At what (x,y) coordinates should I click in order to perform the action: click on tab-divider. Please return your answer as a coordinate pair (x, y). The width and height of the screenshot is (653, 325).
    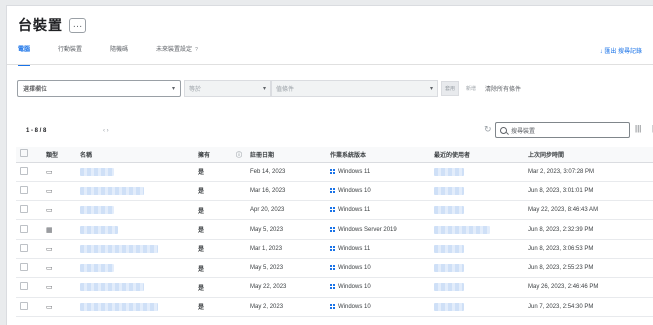
    Looking at the image, I should click on (330, 64).